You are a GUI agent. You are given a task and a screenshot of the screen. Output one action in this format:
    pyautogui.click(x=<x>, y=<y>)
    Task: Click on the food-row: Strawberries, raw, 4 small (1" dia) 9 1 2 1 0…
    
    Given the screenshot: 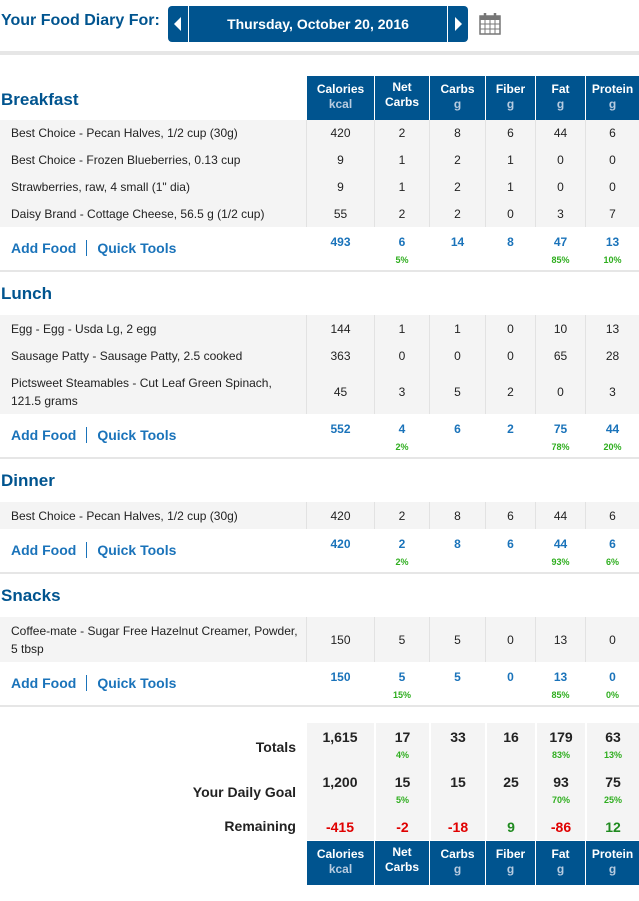 What is the action you would take?
    pyautogui.click(x=319, y=187)
    